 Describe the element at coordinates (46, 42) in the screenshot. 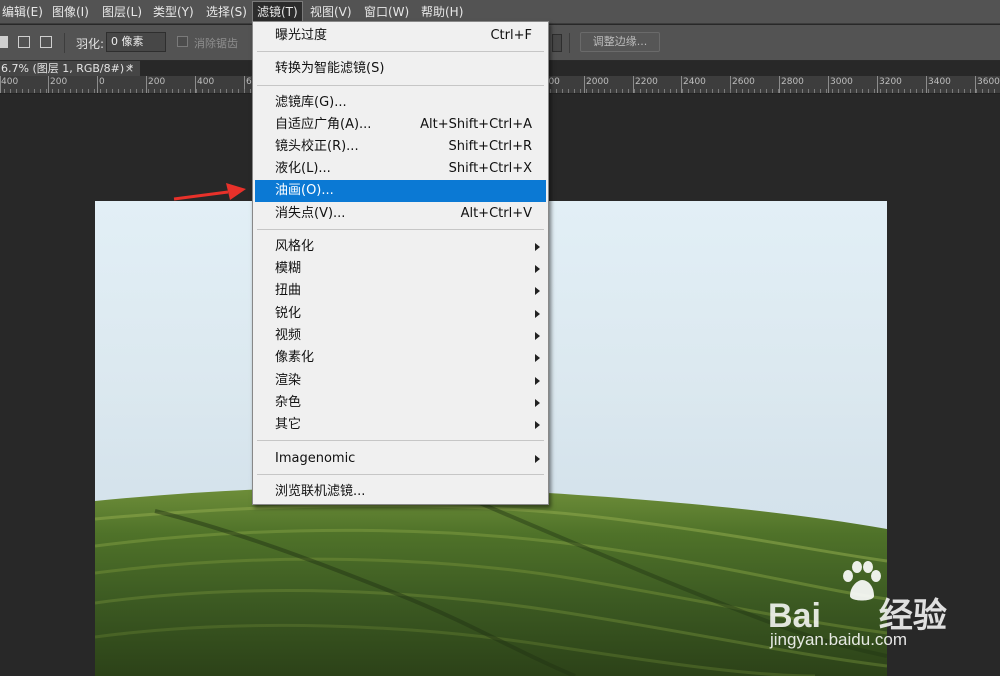

I see `intersect-selection-icon` at that location.